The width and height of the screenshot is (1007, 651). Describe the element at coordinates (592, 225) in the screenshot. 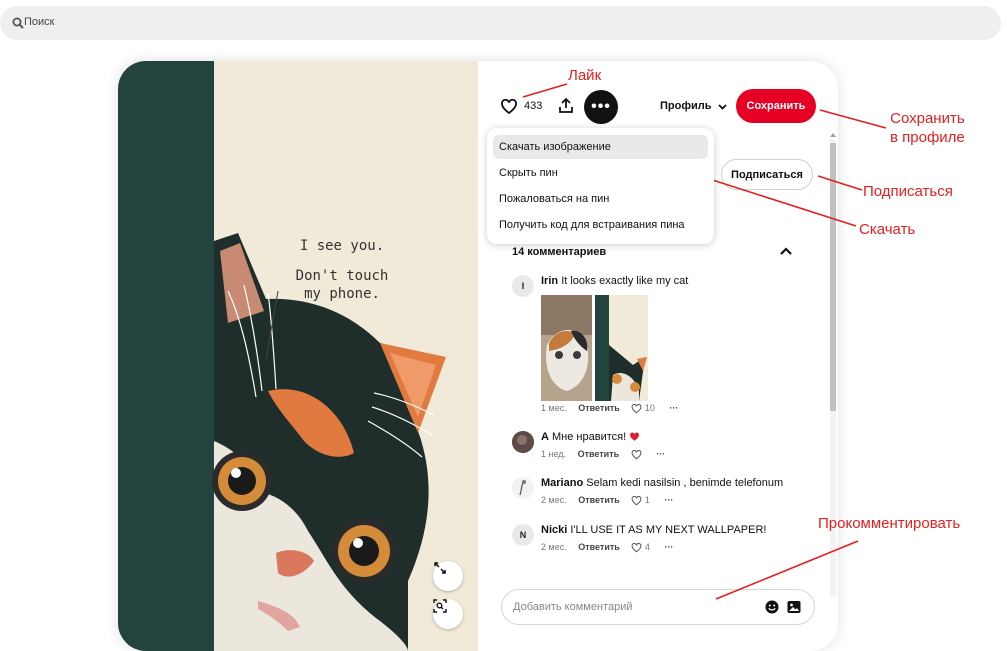

I see `menu-item-label: Получить код для встраивания пина` at that location.